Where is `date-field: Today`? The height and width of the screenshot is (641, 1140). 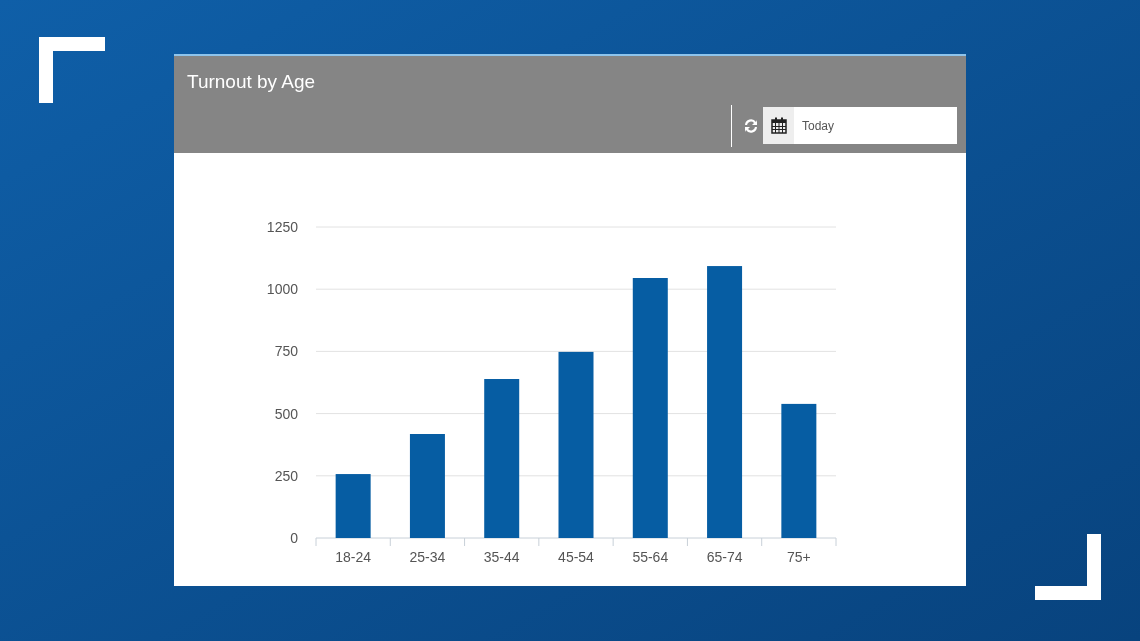 date-field: Today is located at coordinates (860, 125).